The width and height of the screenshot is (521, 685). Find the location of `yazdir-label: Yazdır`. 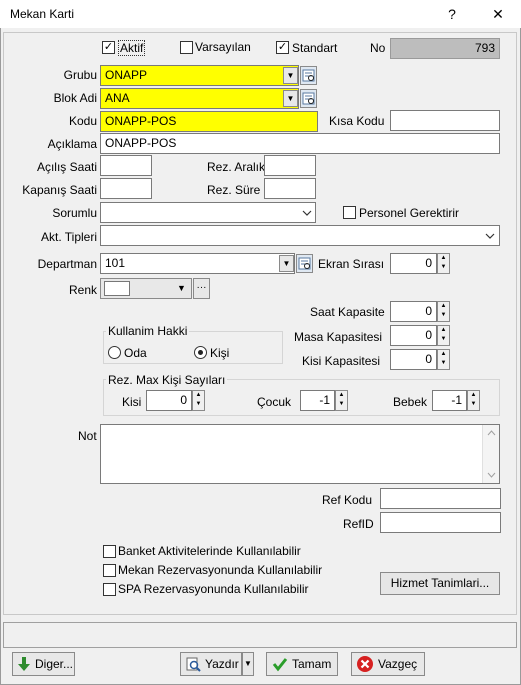

yazdir-label: Yazdır is located at coordinates (222, 664).